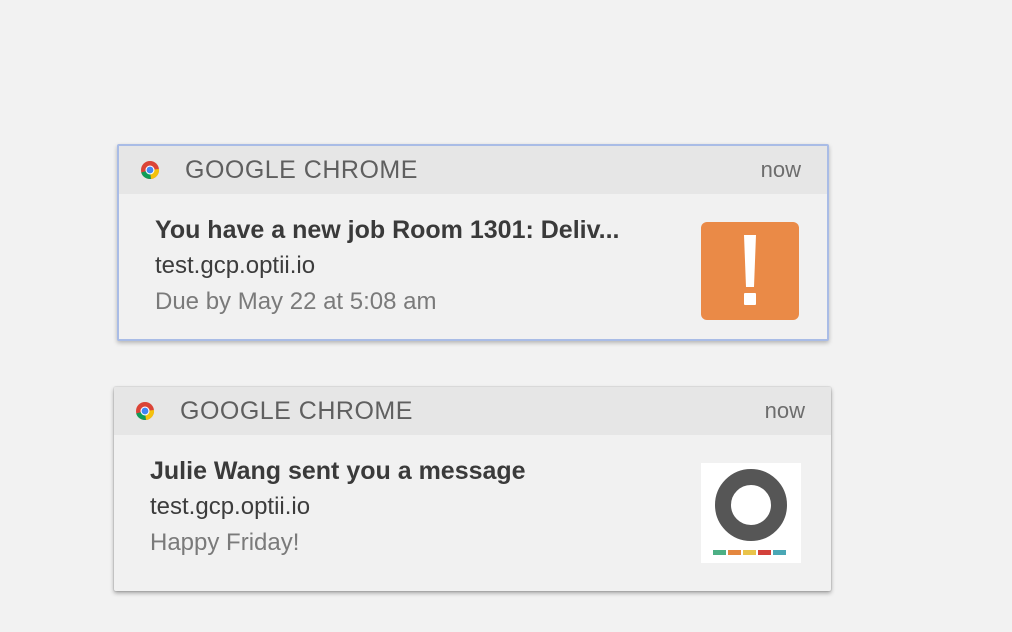  I want to click on exclamation-icon, so click(750, 271).